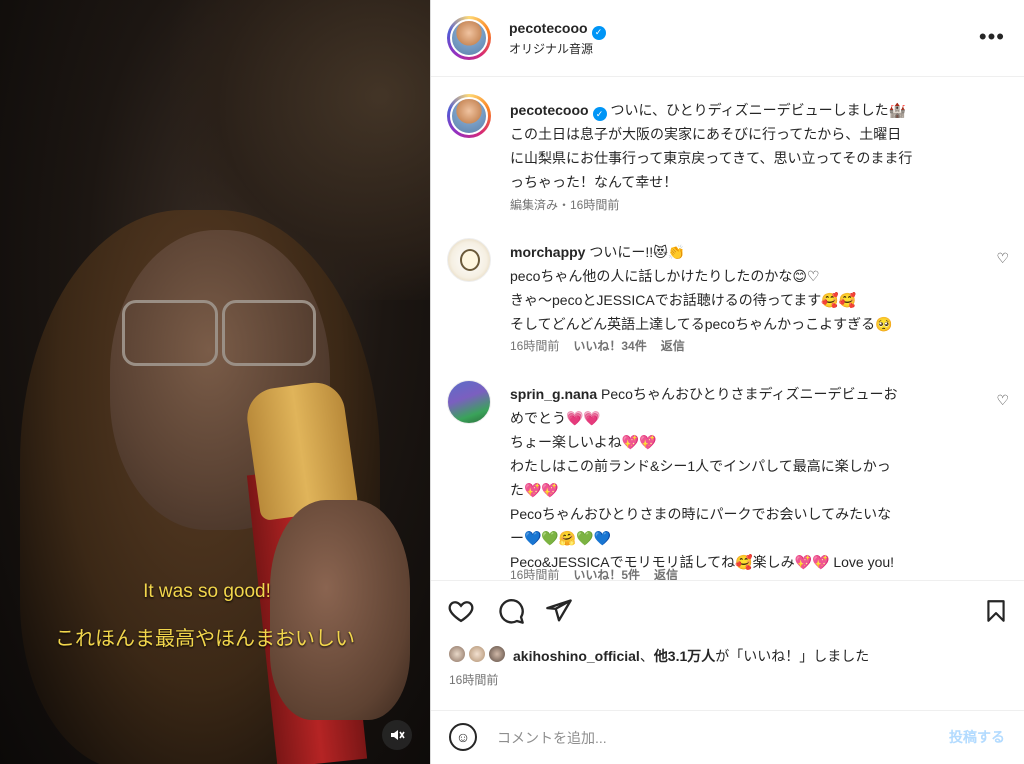  Describe the element at coordinates (606, 574) in the screenshot. I see `comment-likes-count: いいね！5件` at that location.